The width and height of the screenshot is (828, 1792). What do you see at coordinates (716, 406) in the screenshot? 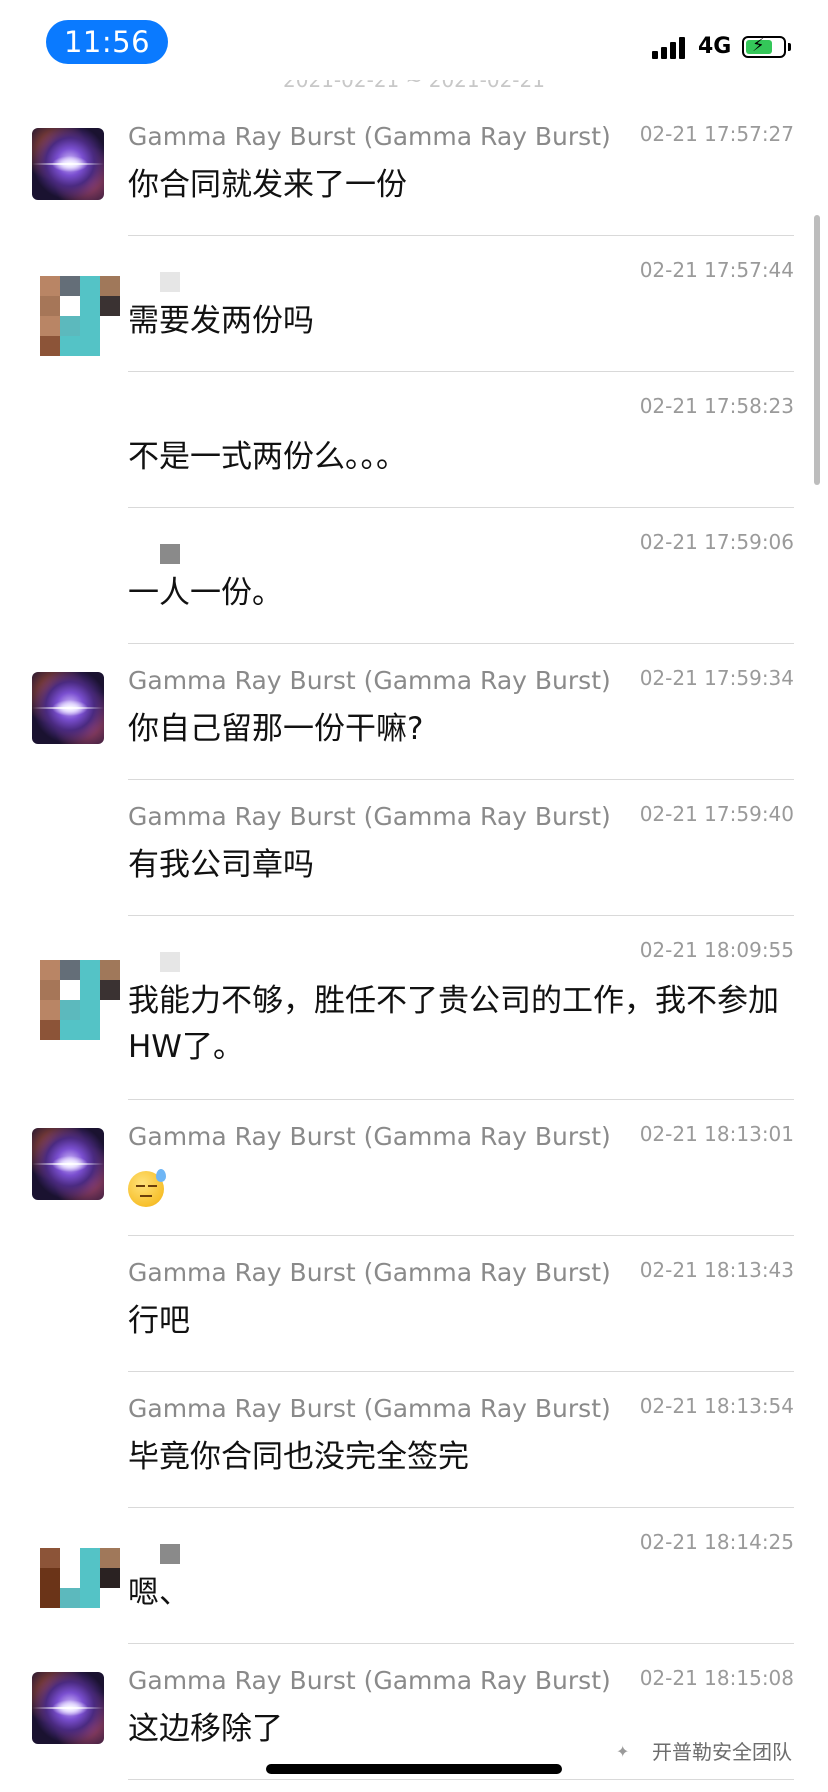
I see `message-time: 02-21 17:58:23` at bounding box center [716, 406].